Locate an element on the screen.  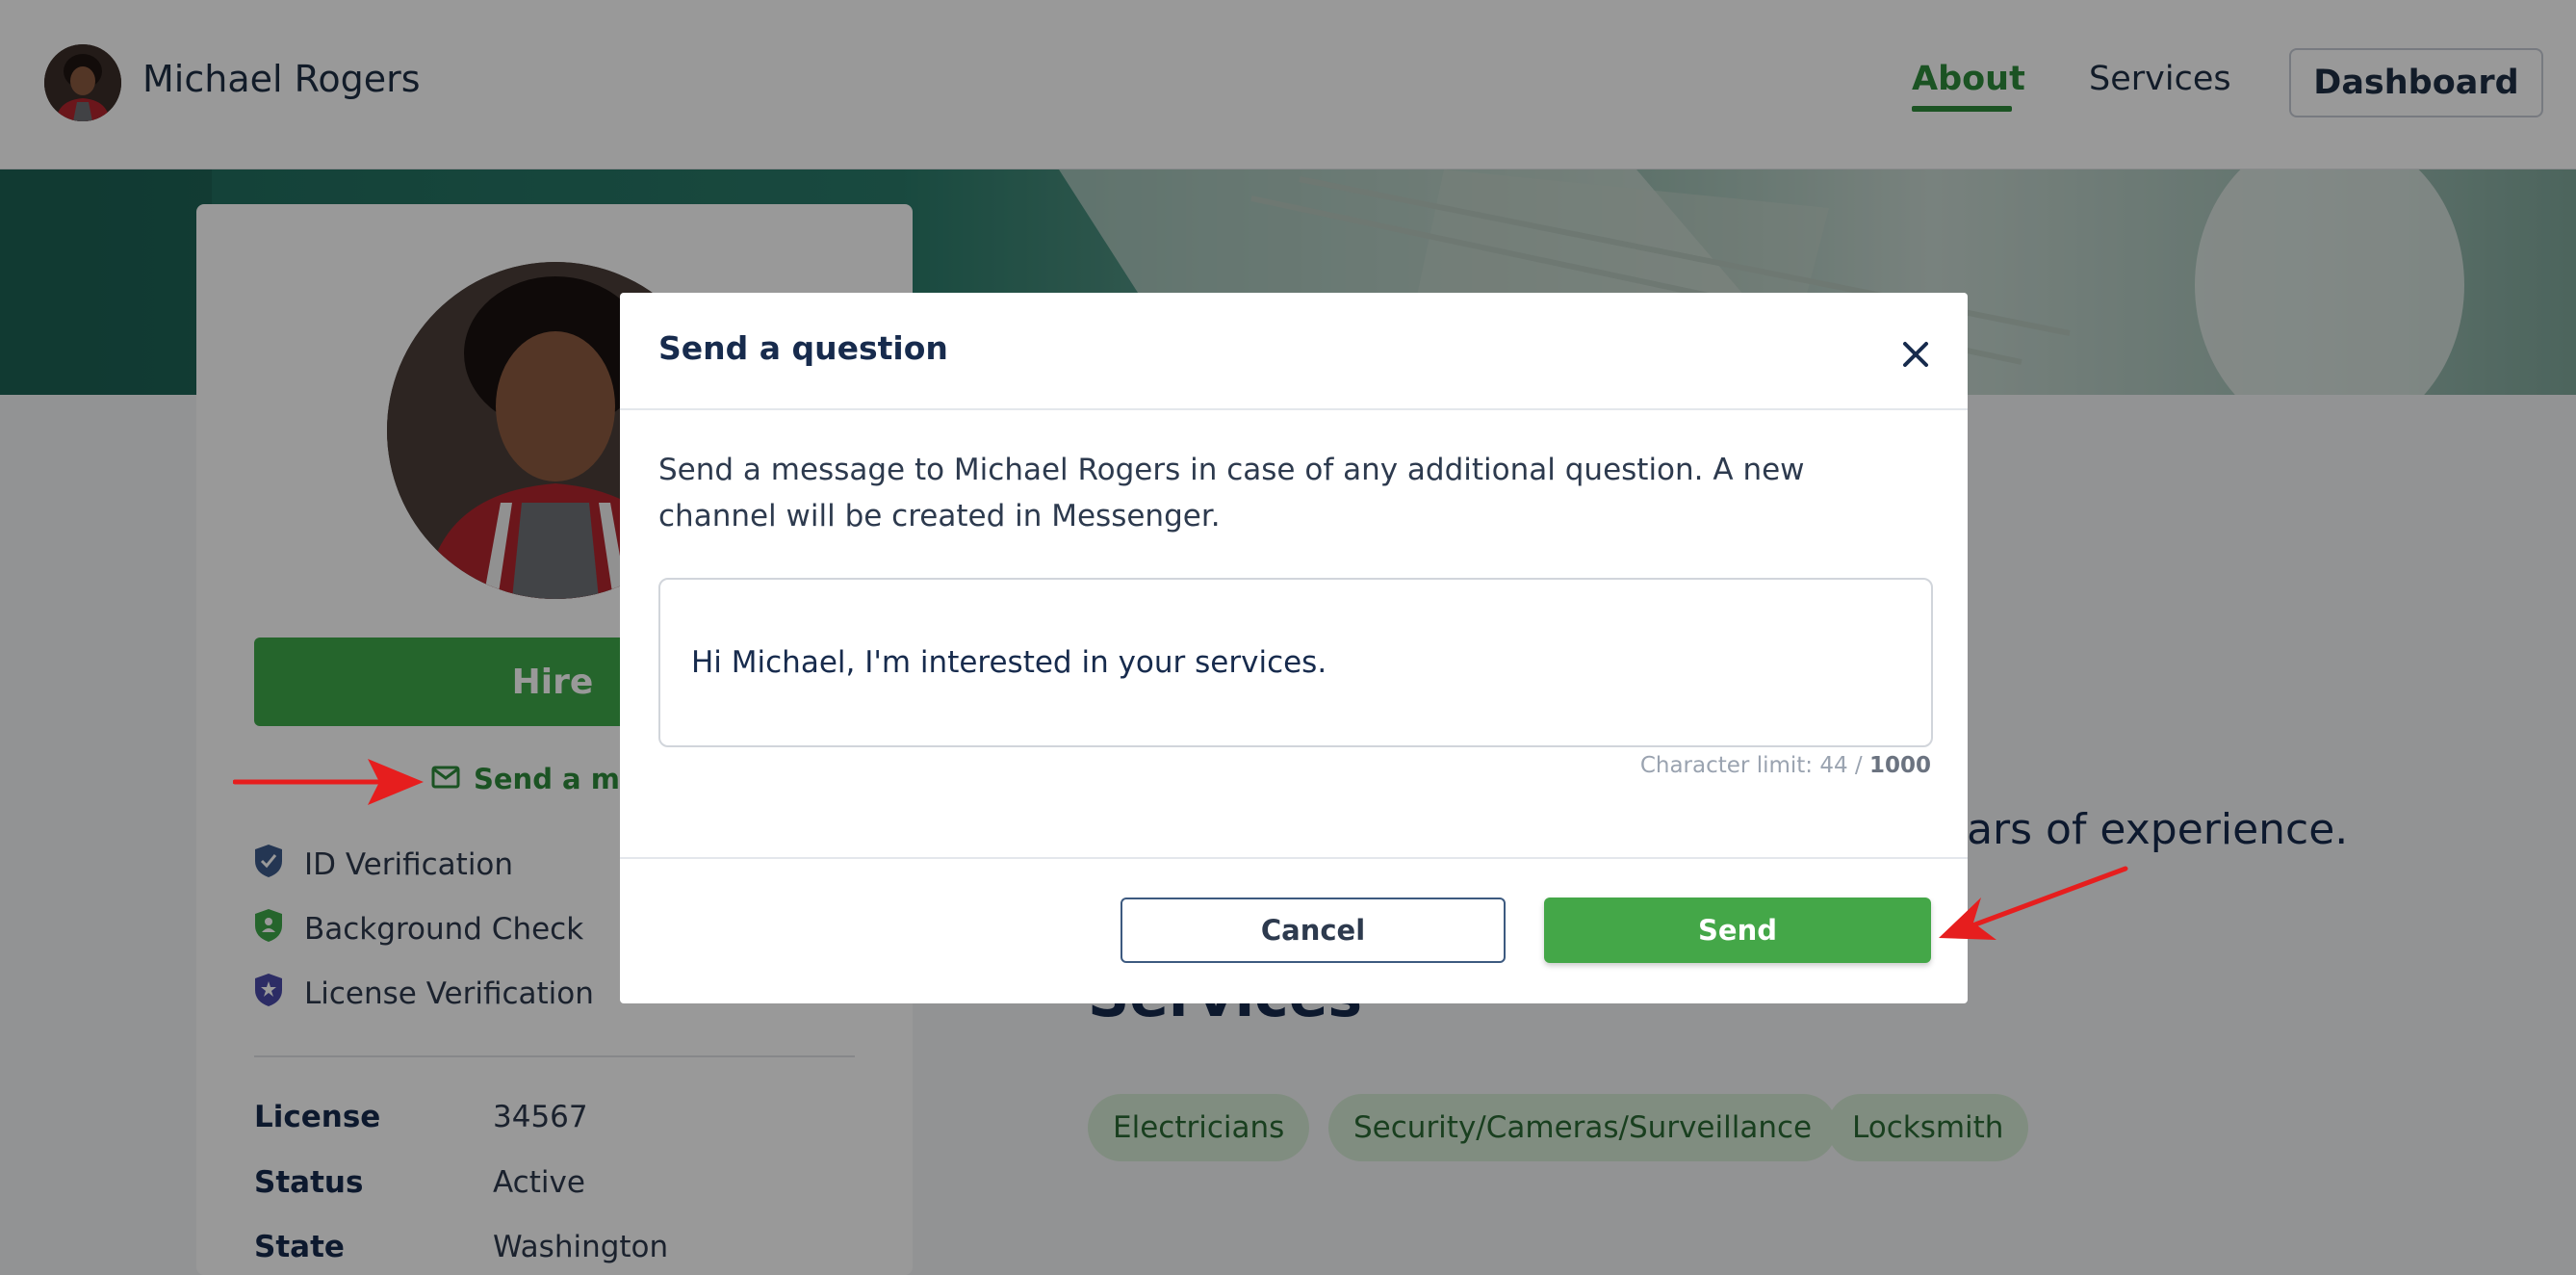
character-limit: Character limit: 44 / 1000 is located at coordinates (1786, 765).